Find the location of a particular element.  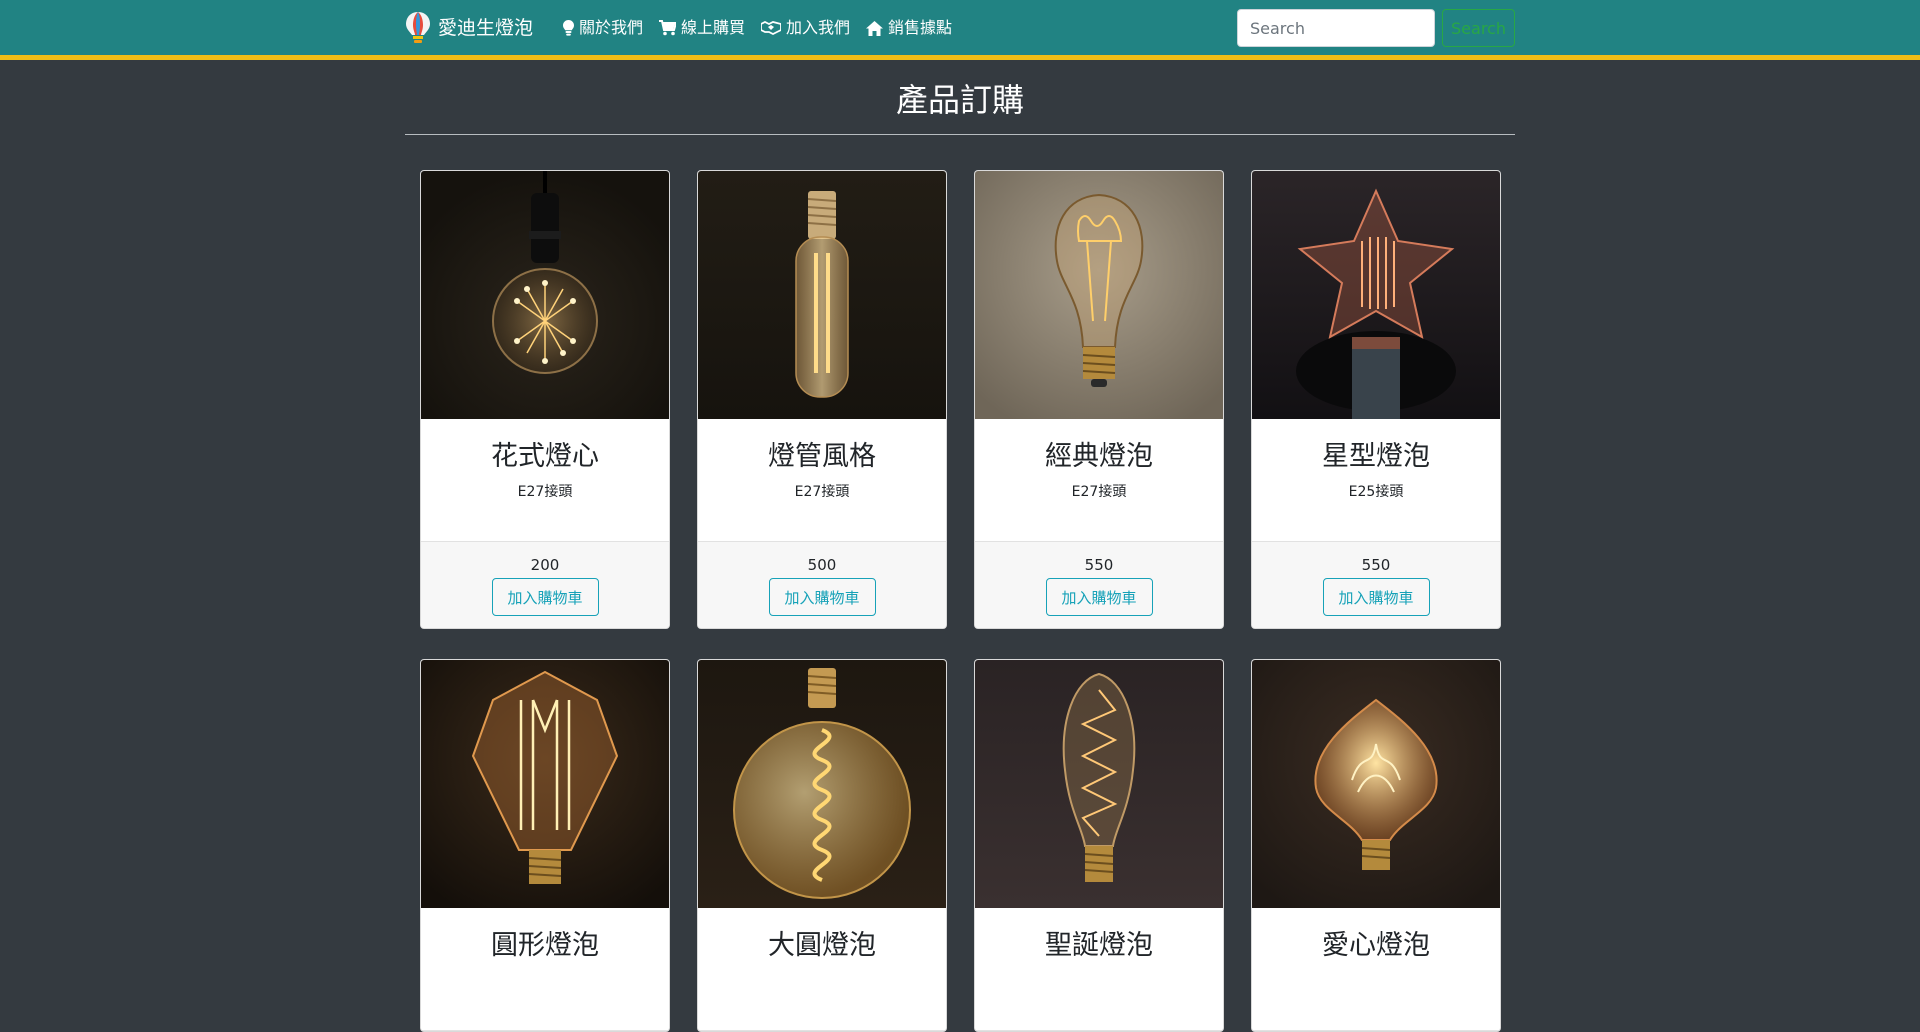

product-price: 200 is located at coordinates (545, 565).